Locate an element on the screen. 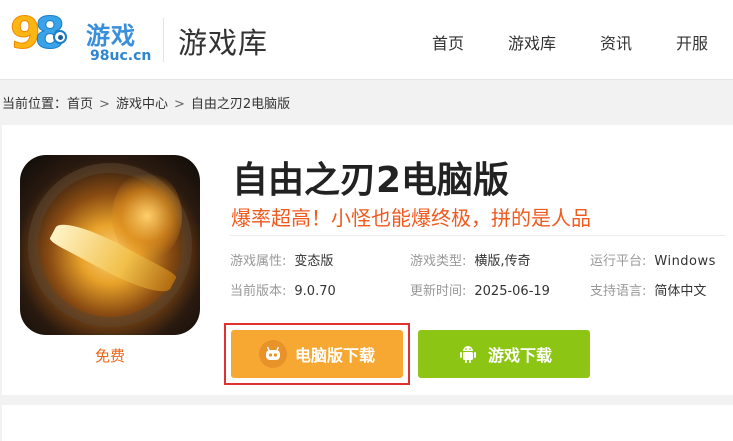  meta-updated: 更新时间: 2025-06-19 is located at coordinates (480, 289).